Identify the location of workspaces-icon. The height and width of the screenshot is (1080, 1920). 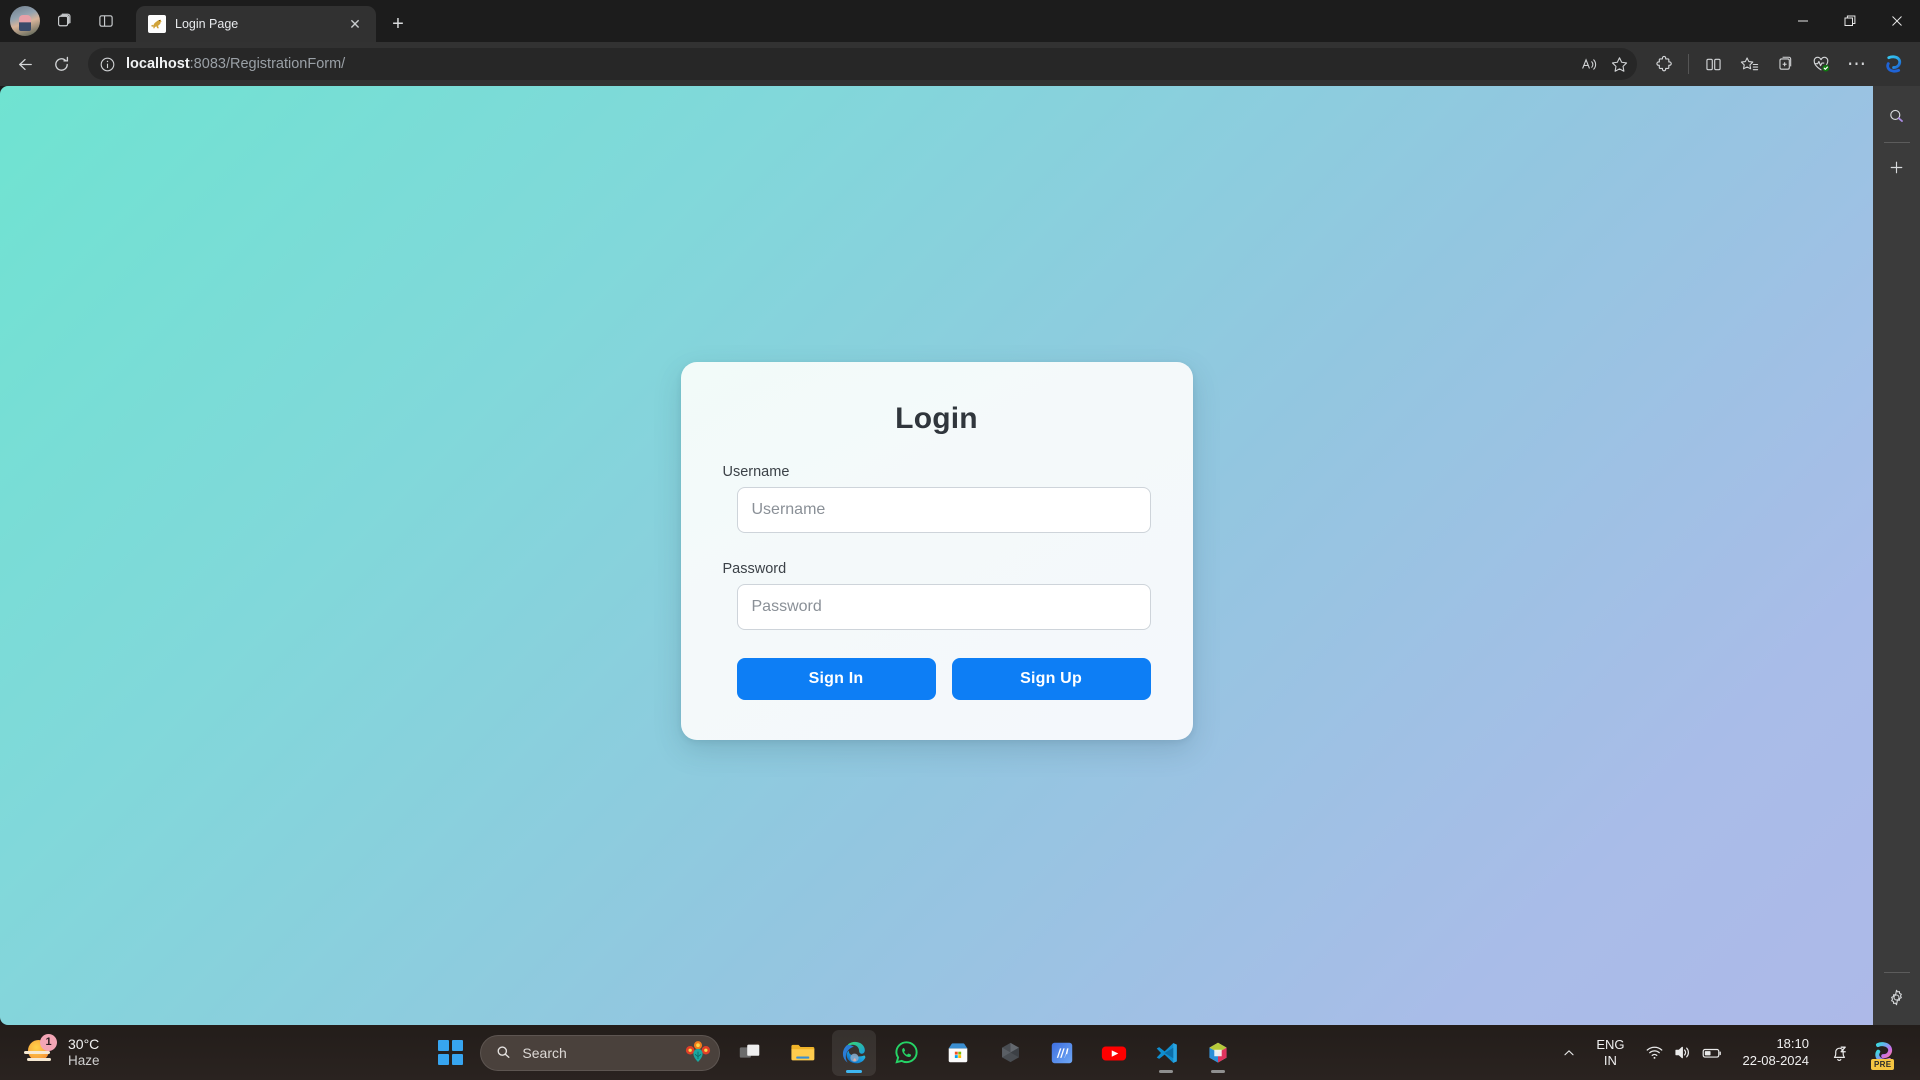
(64, 21).